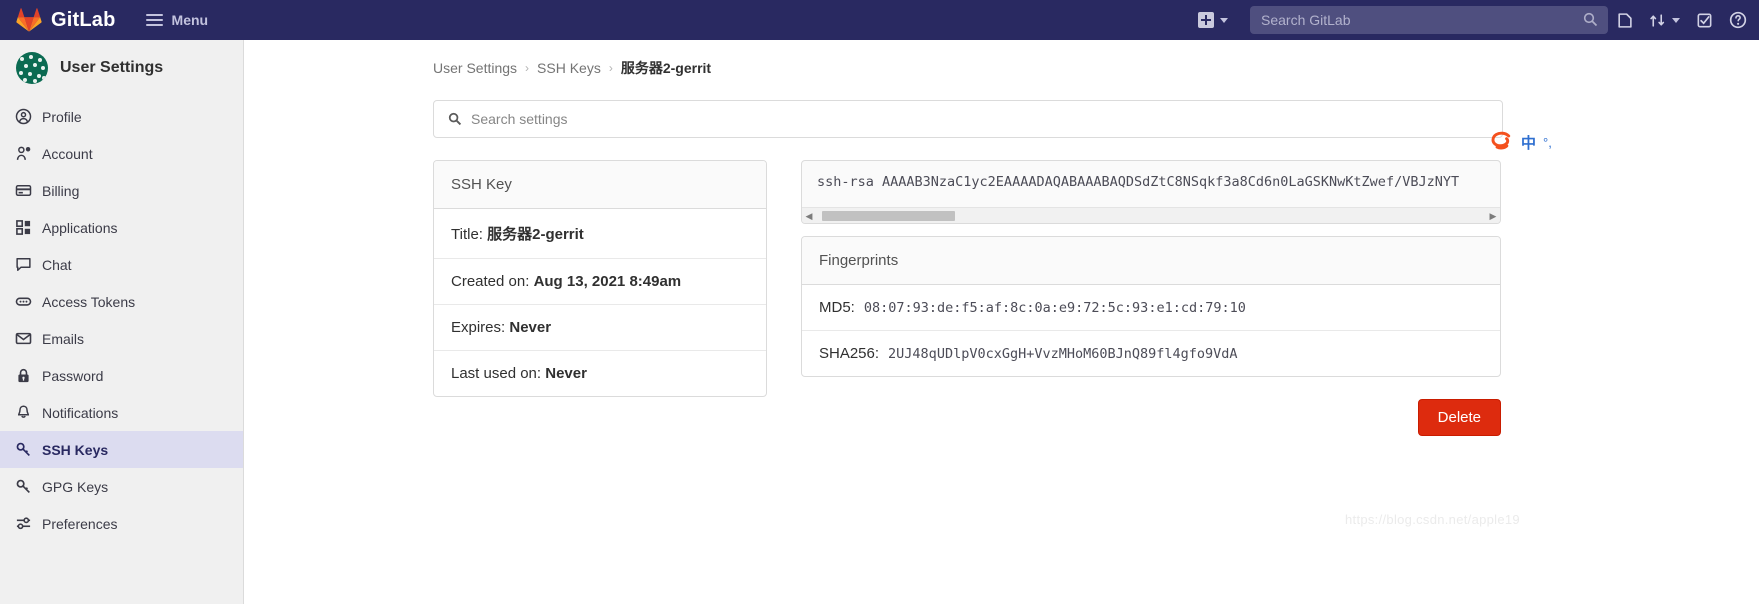 The height and width of the screenshot is (604, 1759). I want to click on sidebar-item-label: Emails, so click(63, 338).